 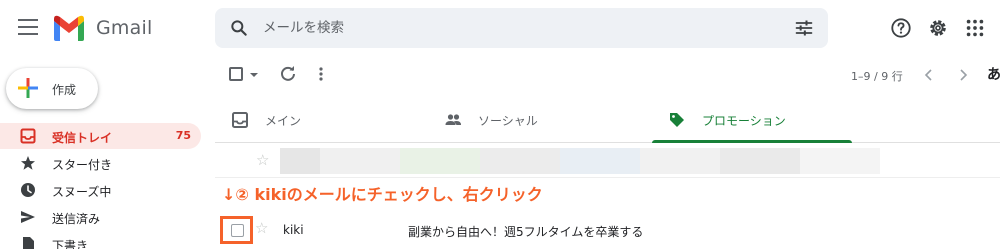 I want to click on search-icon, so click(x=239, y=28).